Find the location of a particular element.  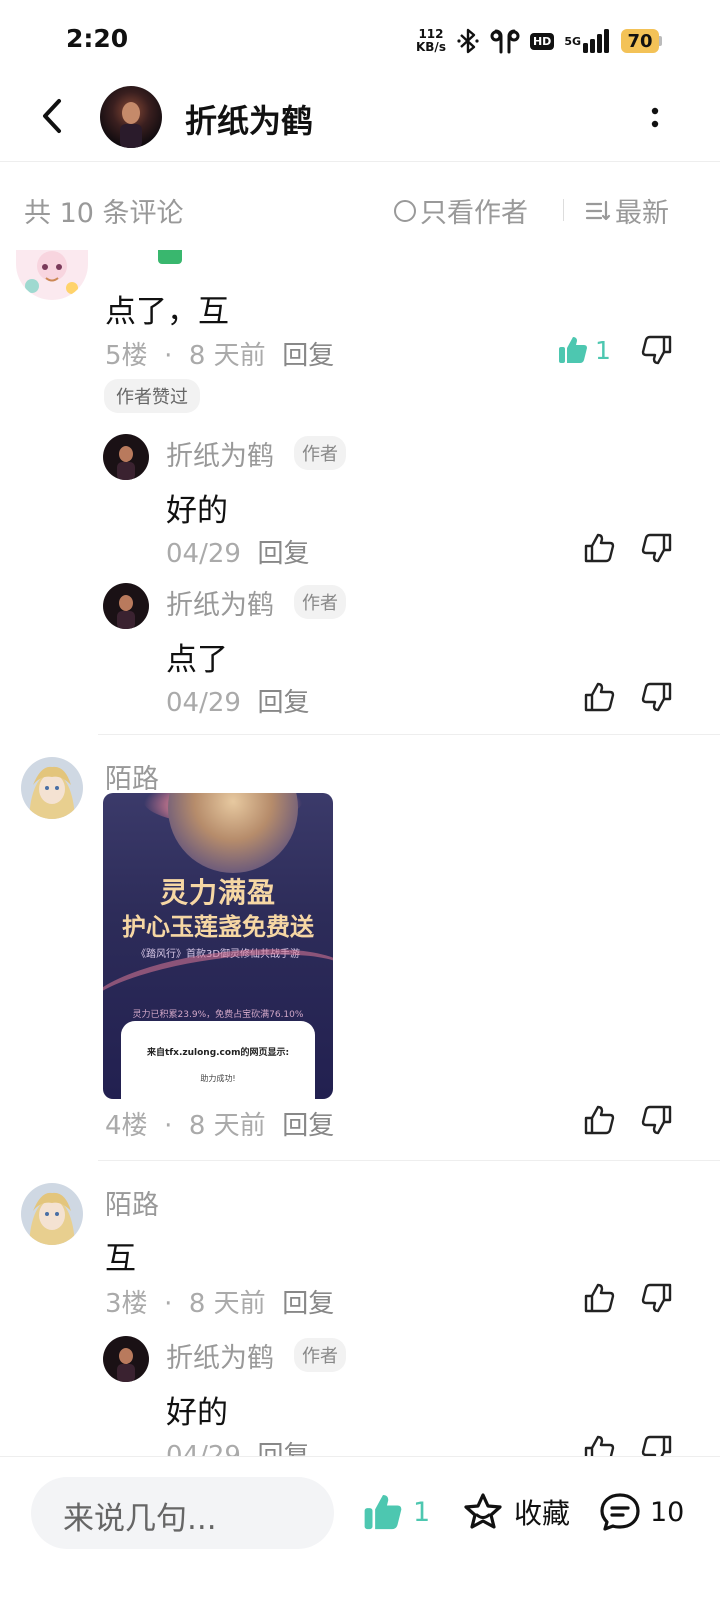

comment-content: 点了，互 is located at coordinates (167, 312).